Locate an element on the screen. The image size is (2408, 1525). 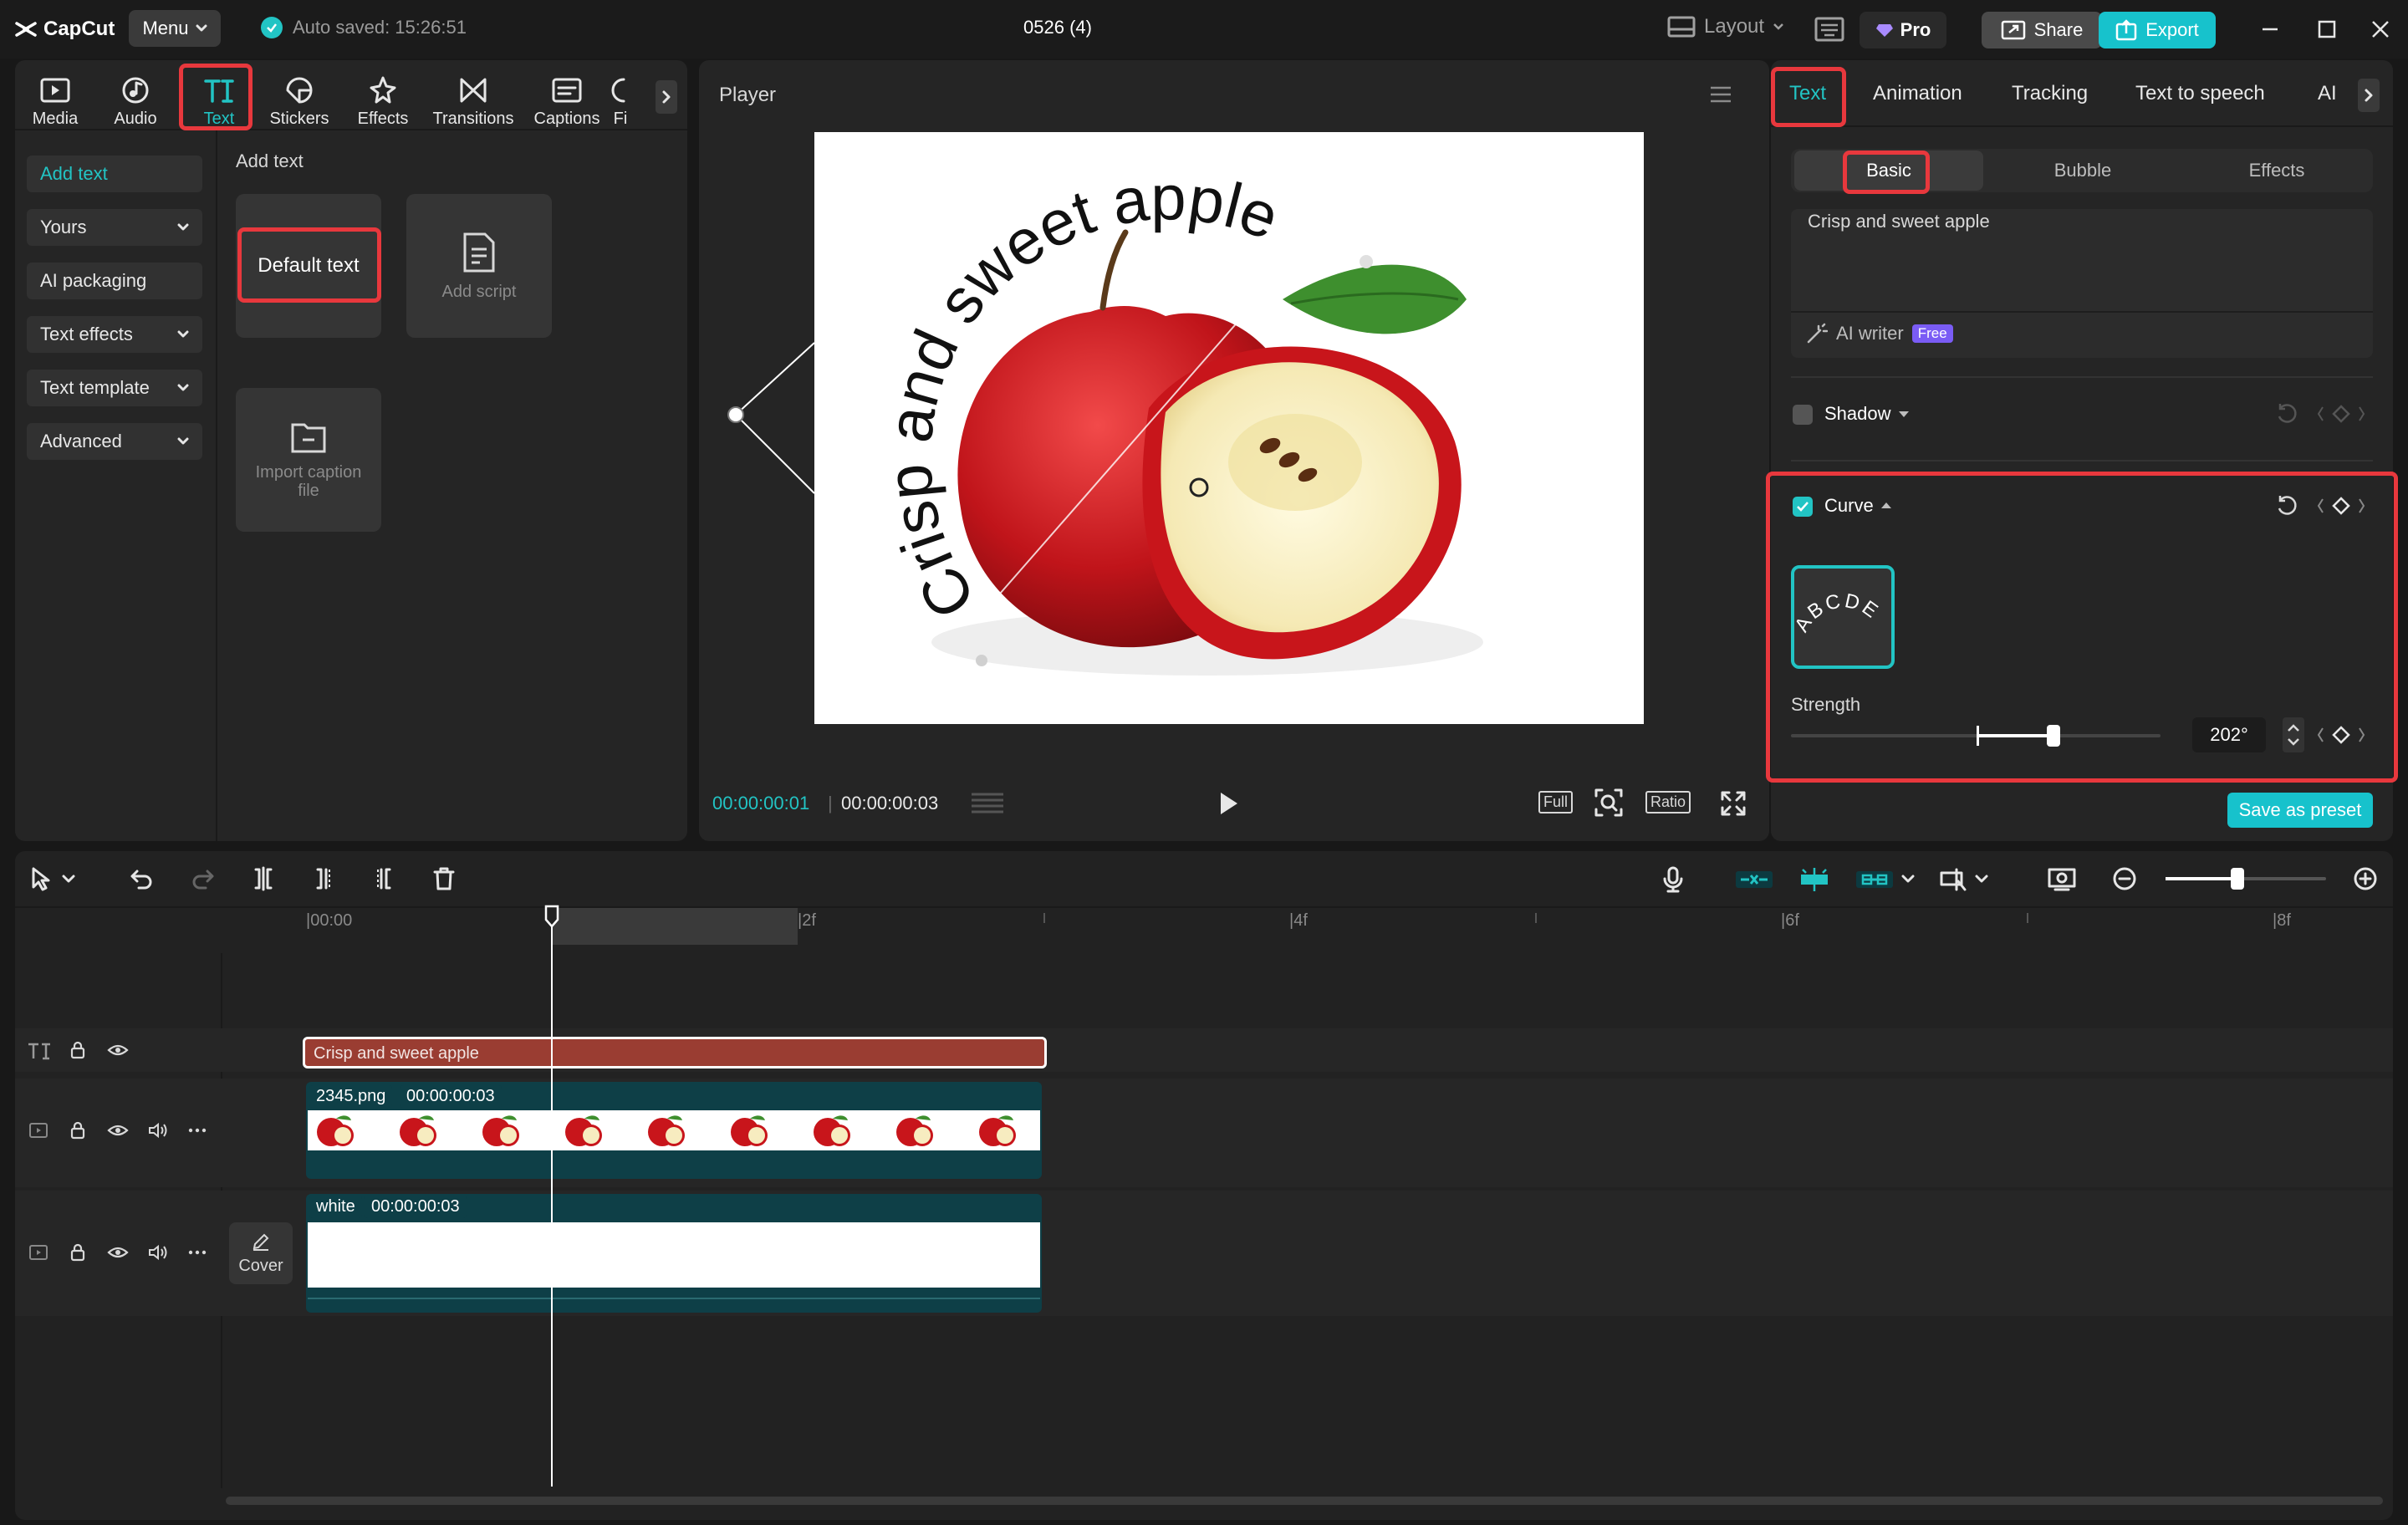
close-button is located at coordinates (2381, 29).